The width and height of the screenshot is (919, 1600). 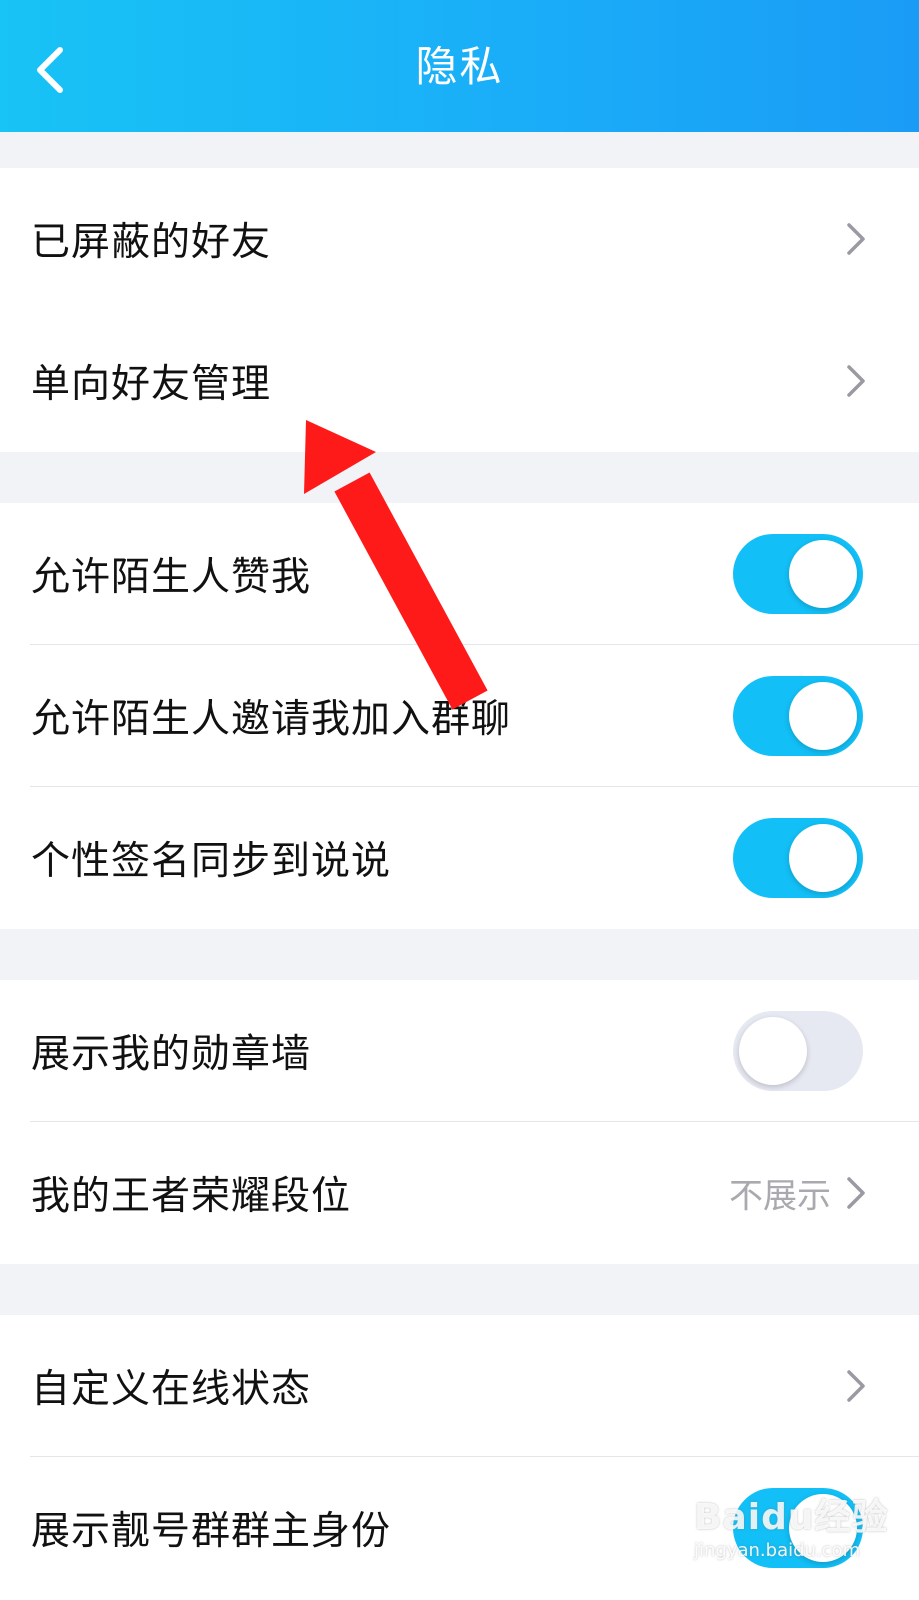 What do you see at coordinates (459, 1051) in the screenshot?
I see `row-show-medal-wall: 展示我的勋章墙` at bounding box center [459, 1051].